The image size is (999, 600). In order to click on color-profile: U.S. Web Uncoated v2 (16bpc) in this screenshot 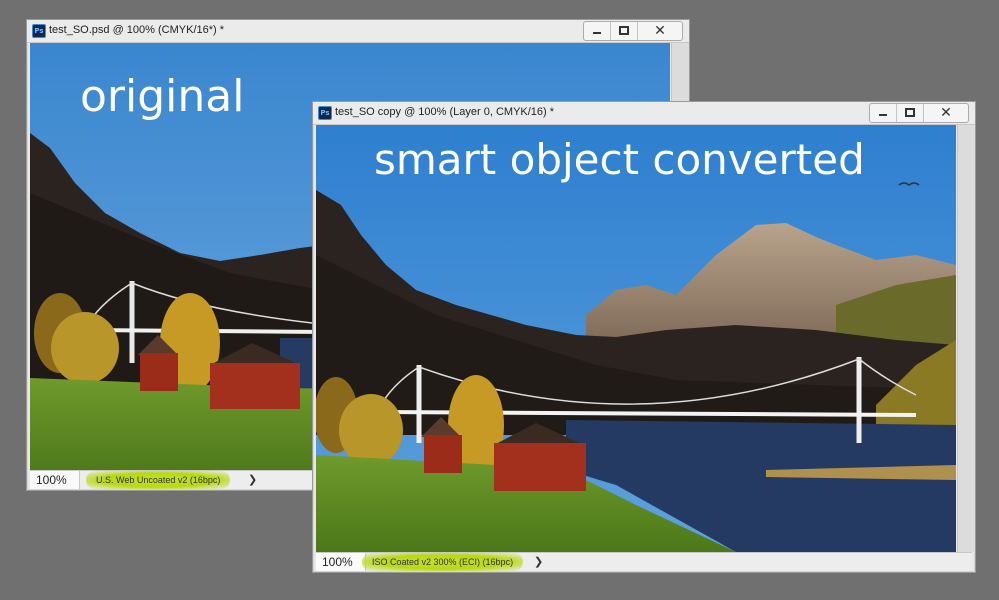, I will do `click(158, 480)`.